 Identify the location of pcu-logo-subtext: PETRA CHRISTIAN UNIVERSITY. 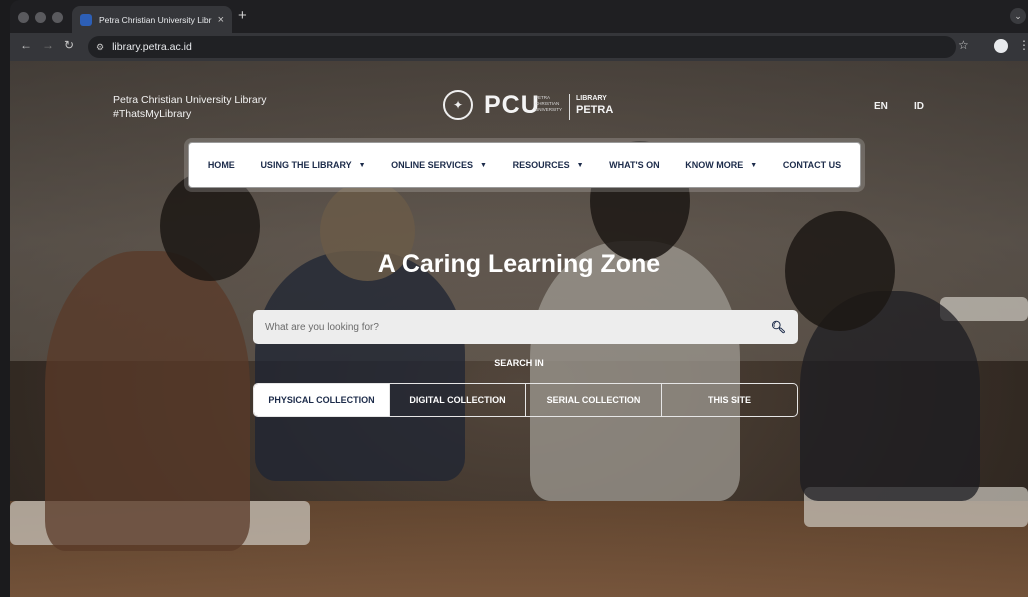
(549, 103).